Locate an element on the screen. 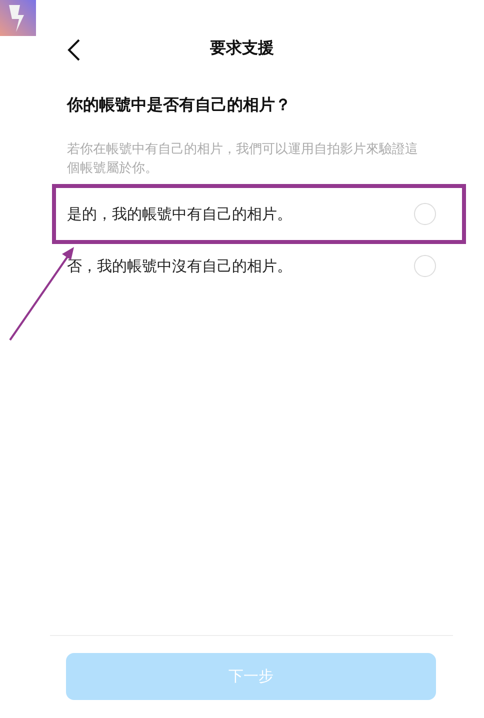  logo-icon is located at coordinates (18, 18).